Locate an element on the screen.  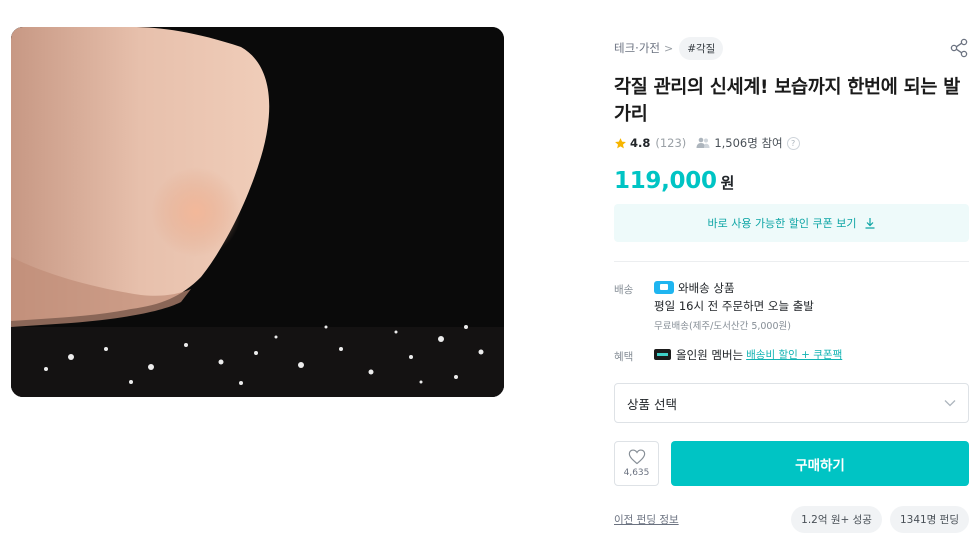
chevron-down-icon is located at coordinates (950, 403).